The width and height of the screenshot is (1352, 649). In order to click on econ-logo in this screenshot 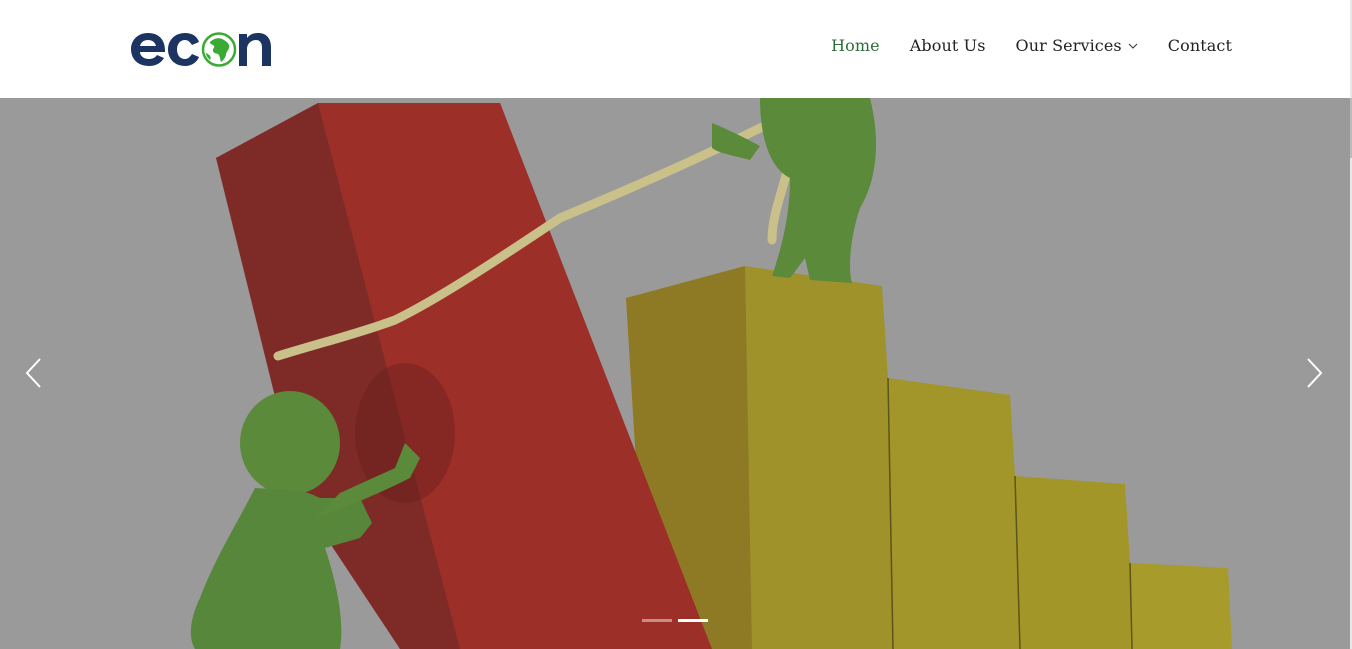, I will do `click(210, 47)`.